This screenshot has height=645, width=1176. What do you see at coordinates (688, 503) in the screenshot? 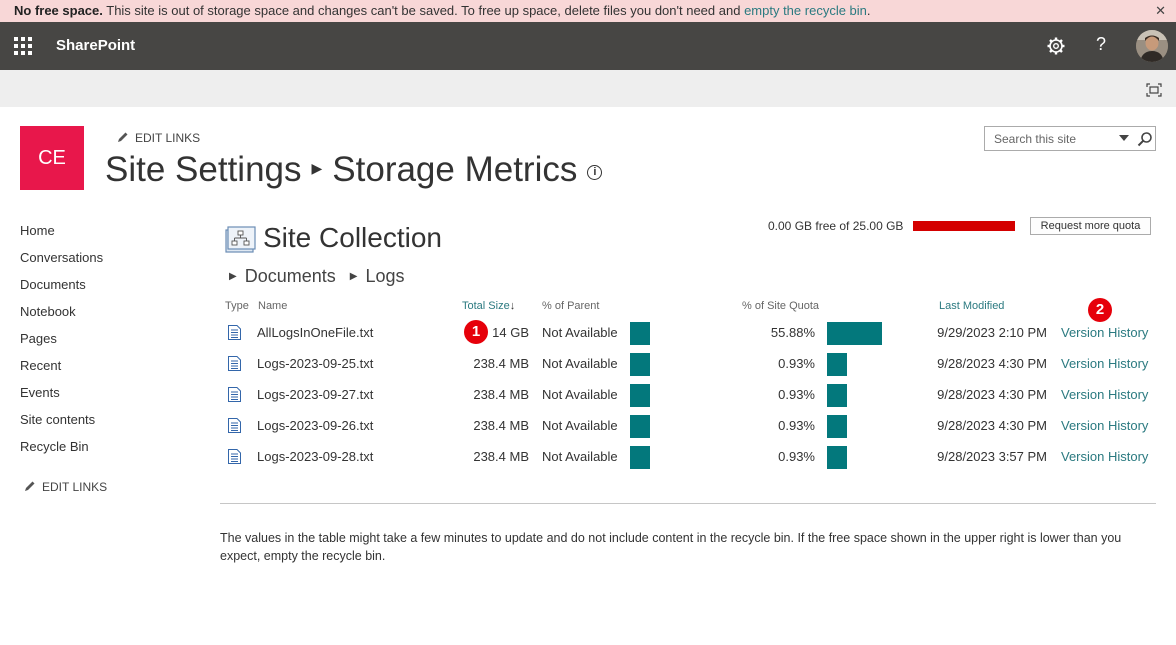
I see `divider` at bounding box center [688, 503].